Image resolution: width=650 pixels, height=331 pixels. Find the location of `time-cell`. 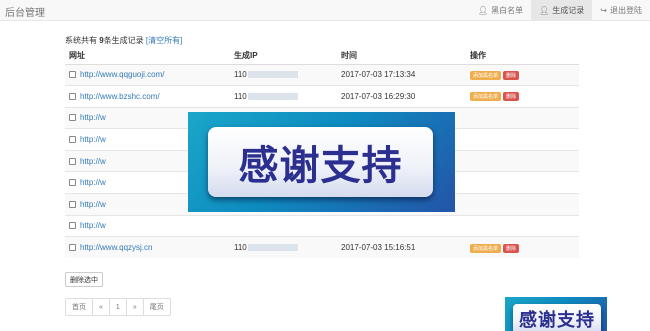

time-cell is located at coordinates (405, 225).